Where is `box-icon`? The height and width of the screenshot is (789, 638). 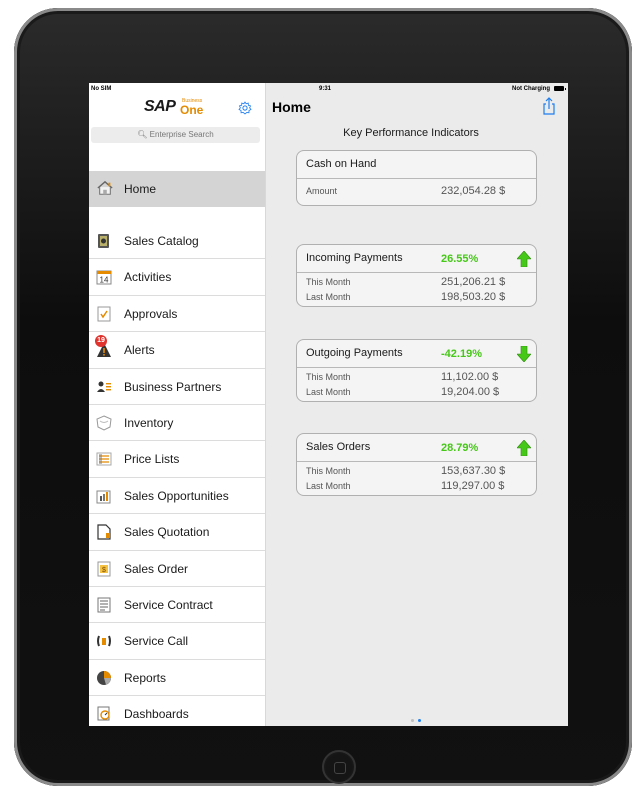
box-icon is located at coordinates (104, 423).